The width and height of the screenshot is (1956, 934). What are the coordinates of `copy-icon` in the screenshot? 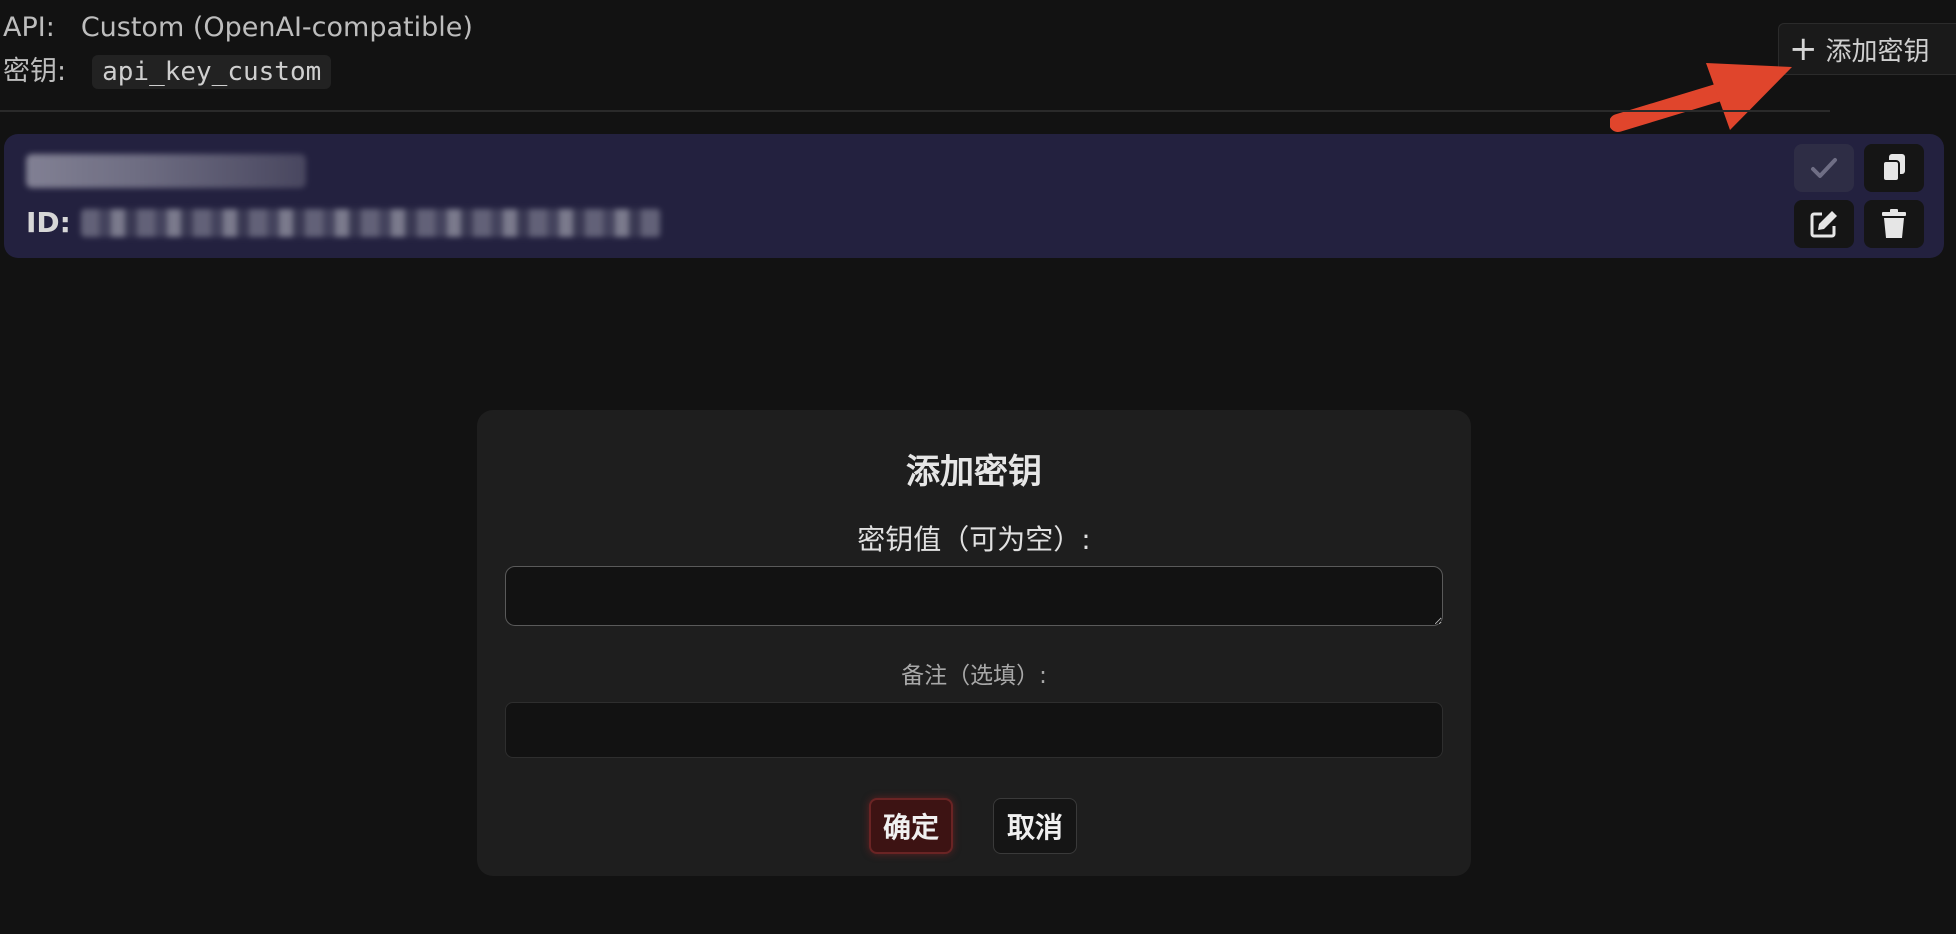 It's located at (1893, 168).